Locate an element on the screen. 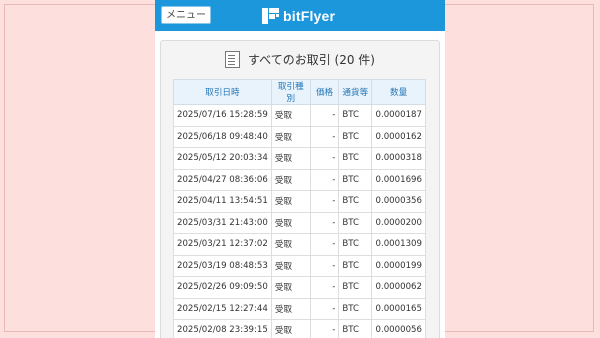 The image size is (600, 338). panel-title: すべてのお取引 (20 件) is located at coordinates (300, 59).